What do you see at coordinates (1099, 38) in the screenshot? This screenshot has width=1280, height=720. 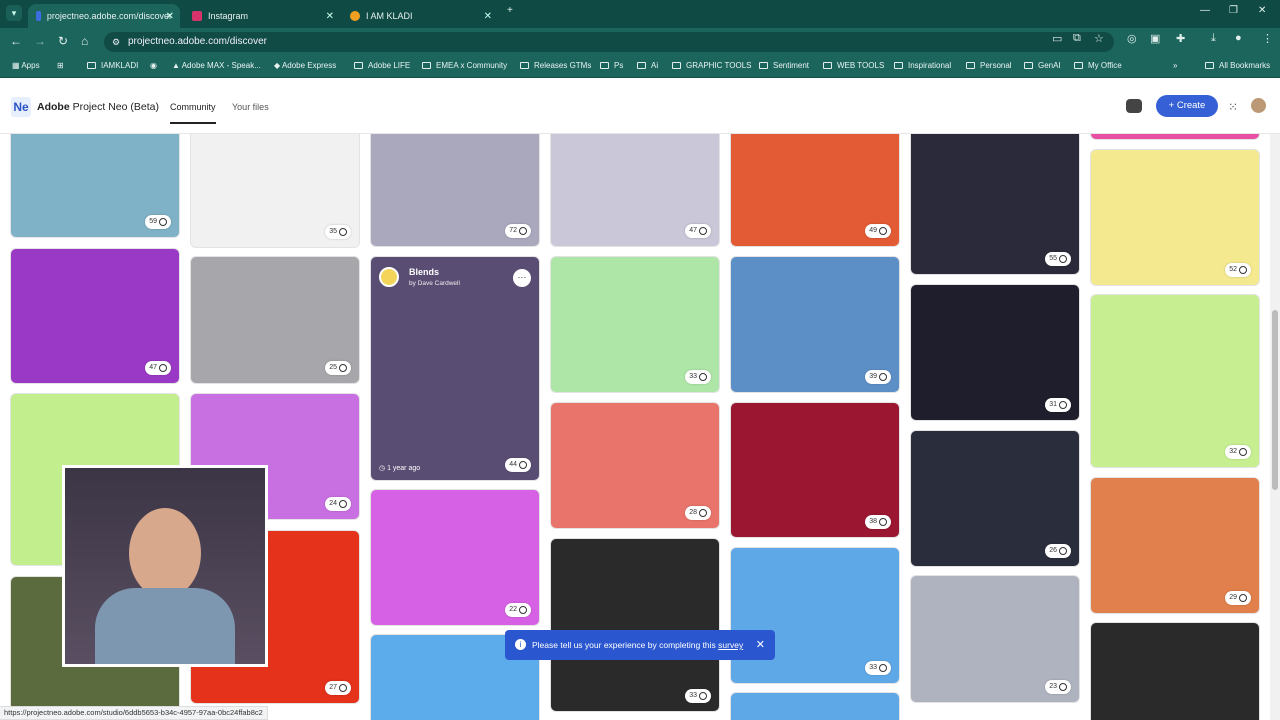 I see `bookmark-star-icon: ☆` at bounding box center [1099, 38].